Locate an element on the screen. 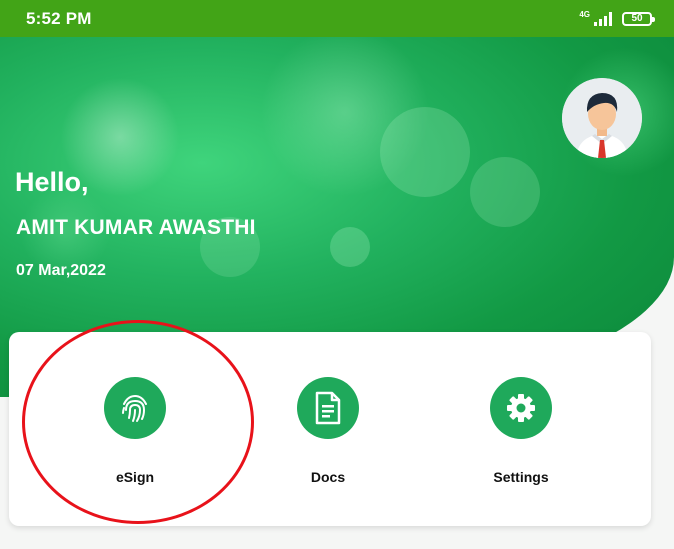 This screenshot has width=674, height=549. battery-icon: 50 is located at coordinates (638, 18).